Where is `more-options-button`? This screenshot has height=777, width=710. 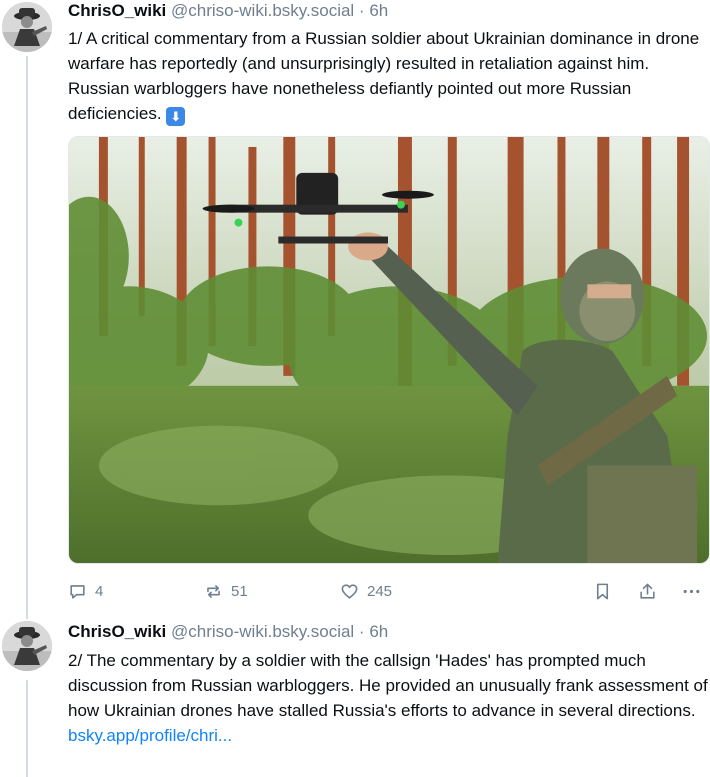 more-options-button is located at coordinates (691, 591).